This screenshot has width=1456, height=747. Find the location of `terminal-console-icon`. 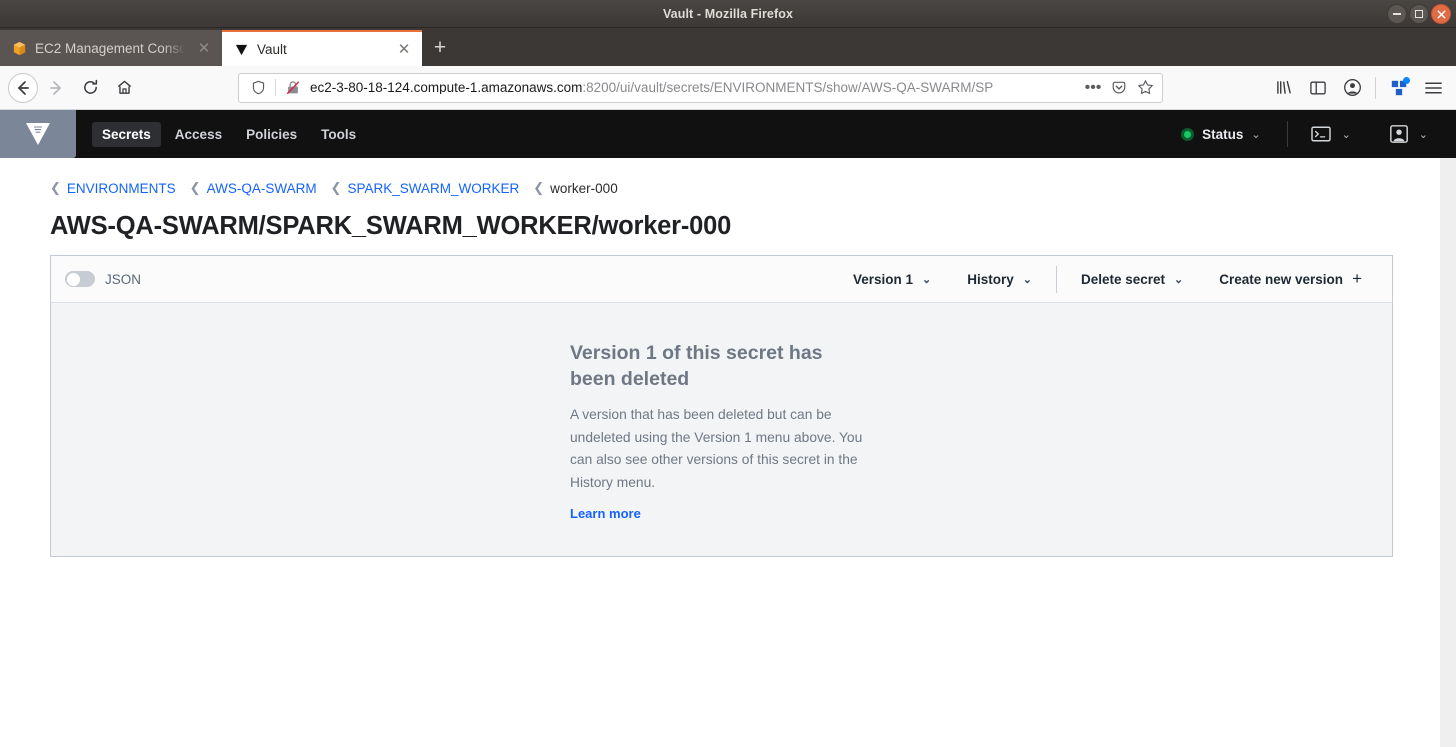

terminal-console-icon is located at coordinates (1320, 134).